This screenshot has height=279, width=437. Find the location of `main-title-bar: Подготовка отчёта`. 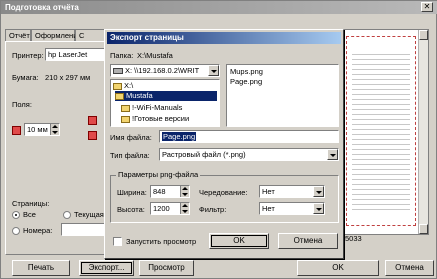

main-title-bar: Подготовка отчёта is located at coordinates (219, 7).